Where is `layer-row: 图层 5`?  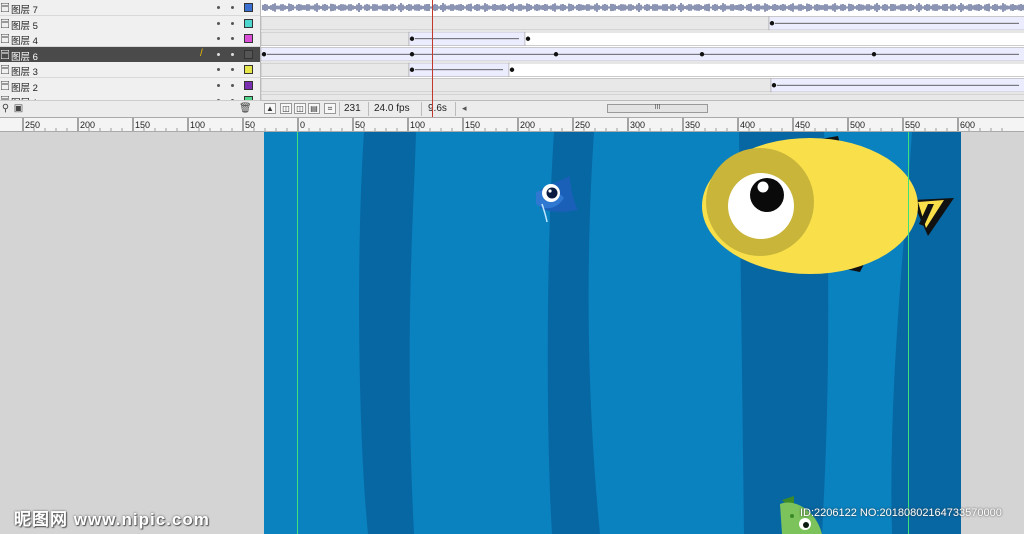
layer-row: 图层 5 is located at coordinates (130, 23).